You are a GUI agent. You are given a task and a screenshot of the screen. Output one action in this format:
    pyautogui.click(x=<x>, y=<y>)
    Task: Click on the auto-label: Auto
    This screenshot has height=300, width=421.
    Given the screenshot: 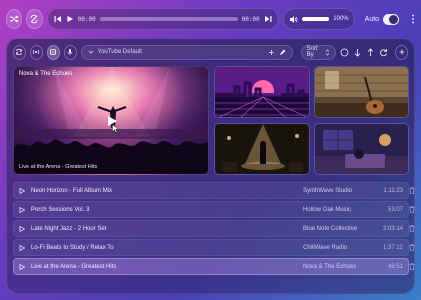 What is the action you would take?
    pyautogui.click(x=372, y=19)
    